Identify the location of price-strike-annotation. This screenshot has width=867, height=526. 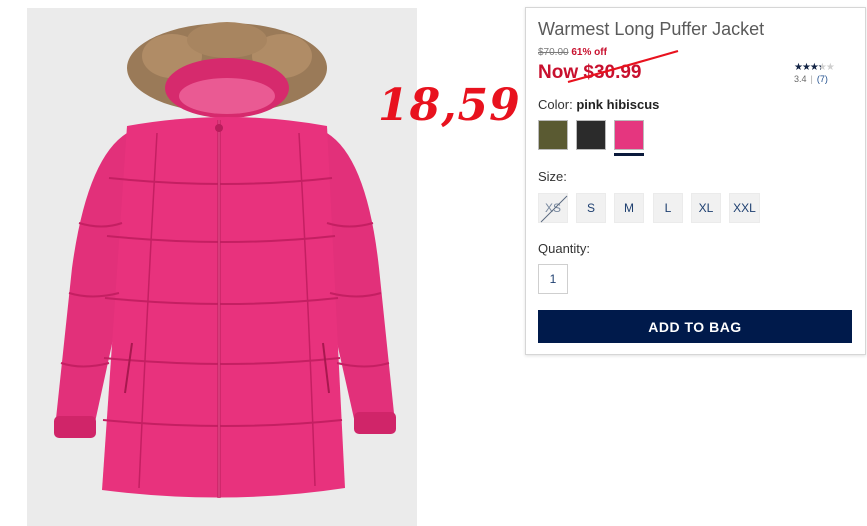
(623, 66).